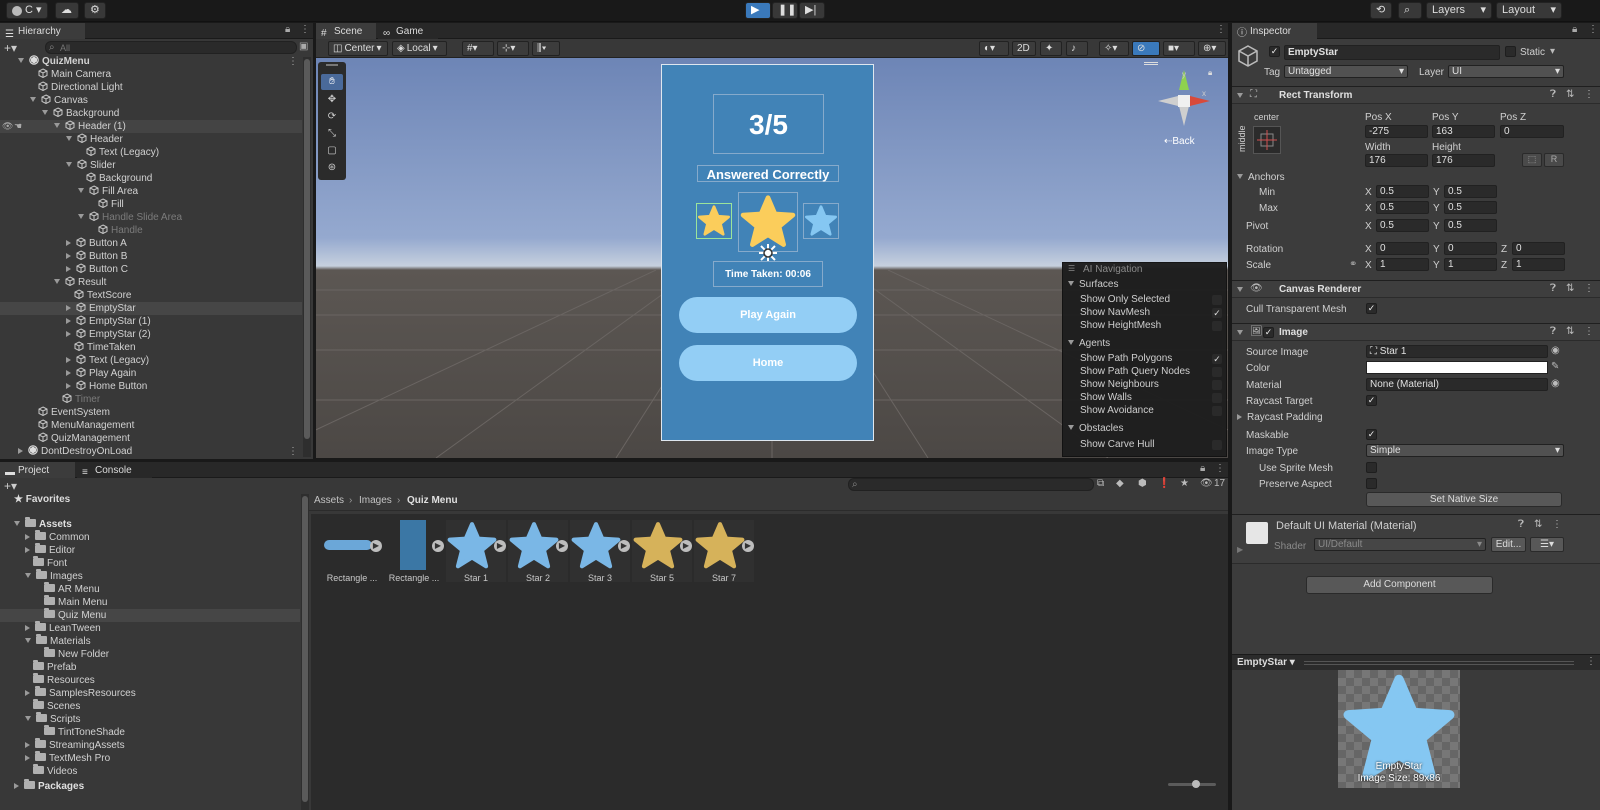 This screenshot has width=1600, height=810. What do you see at coordinates (1164, 483) in the screenshot?
I see `warning-icon: ❗` at bounding box center [1164, 483].